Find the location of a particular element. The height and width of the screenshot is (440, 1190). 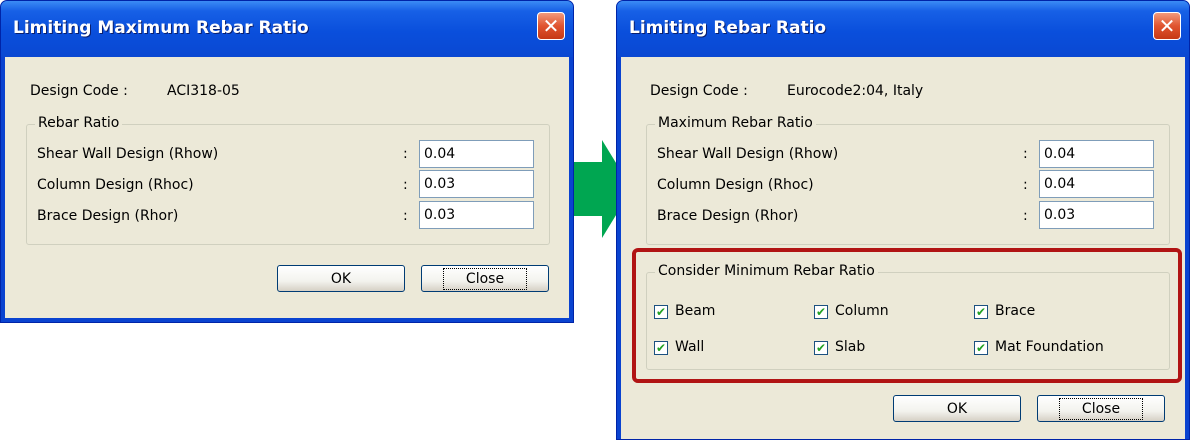

wall-checkbox: ✔ is located at coordinates (661, 348).